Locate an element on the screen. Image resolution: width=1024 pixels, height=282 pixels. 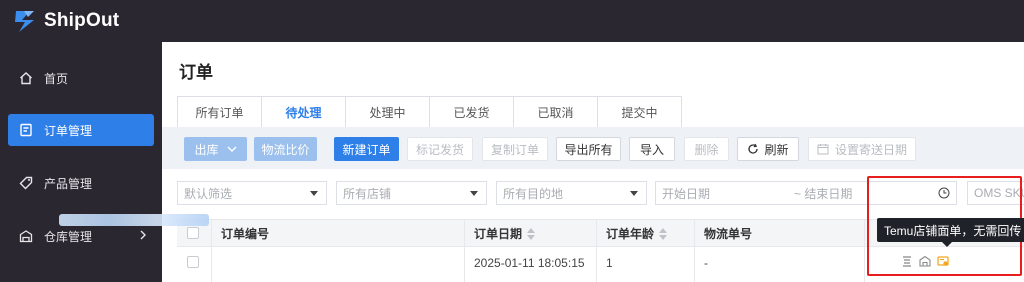
start-date-placeholder: 开始日期 is located at coordinates (686, 193).